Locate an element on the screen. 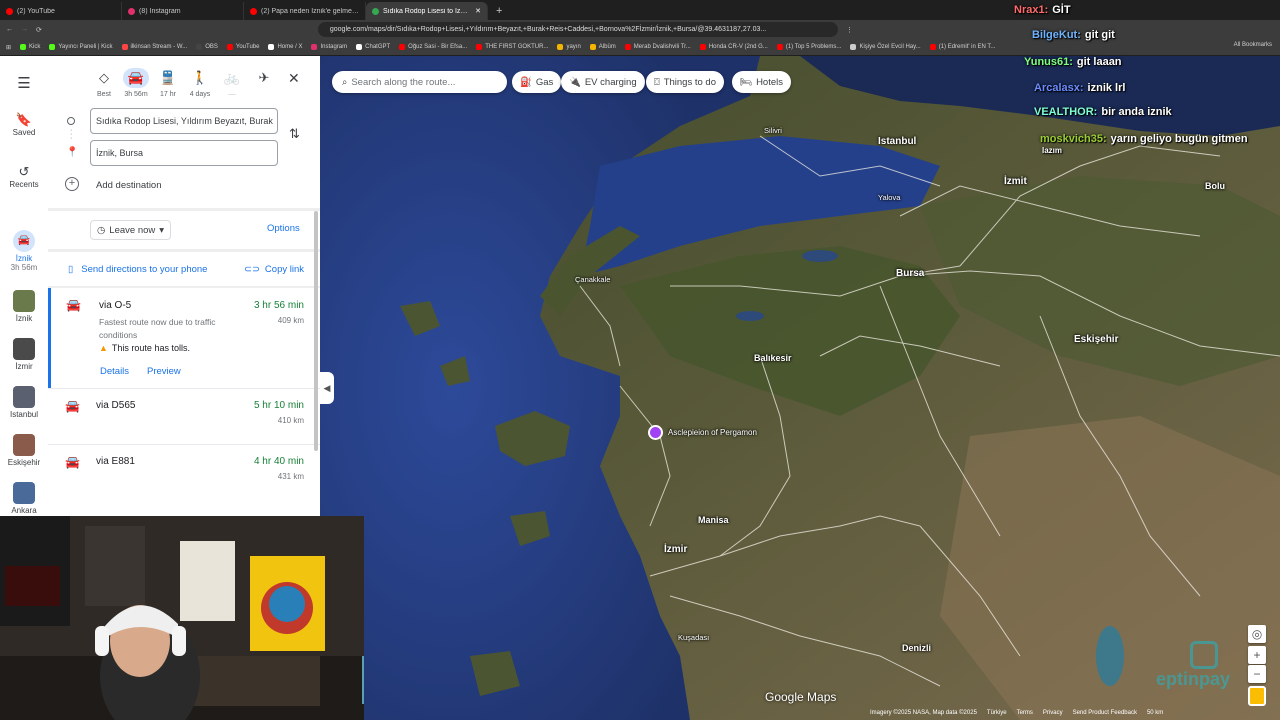 The width and height of the screenshot is (1280, 720). map-label-bolu: Bolu is located at coordinates (1215, 186).